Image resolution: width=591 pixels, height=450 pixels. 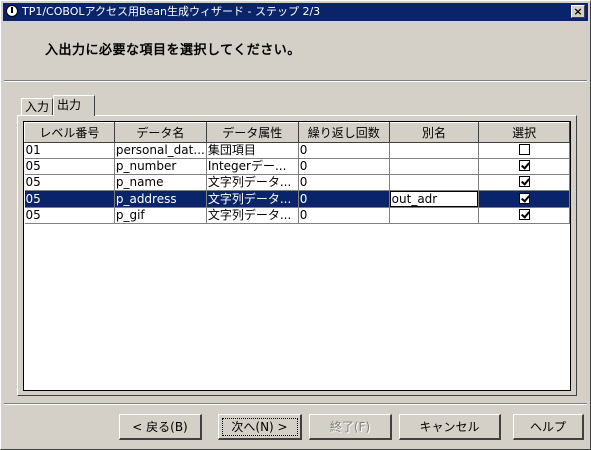 What do you see at coordinates (252, 132) in the screenshot?
I see `column-header-attribute: データ属性` at bounding box center [252, 132].